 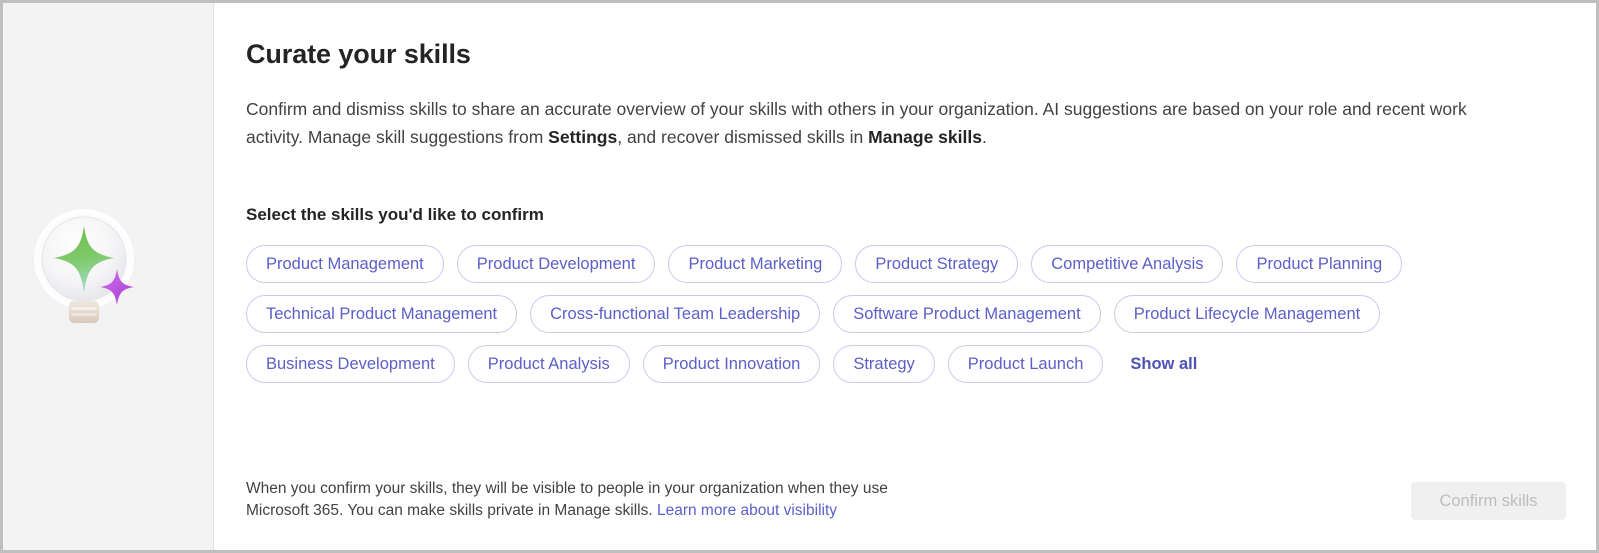 What do you see at coordinates (731, 364) in the screenshot?
I see `skill-chip: Product Innovation` at bounding box center [731, 364].